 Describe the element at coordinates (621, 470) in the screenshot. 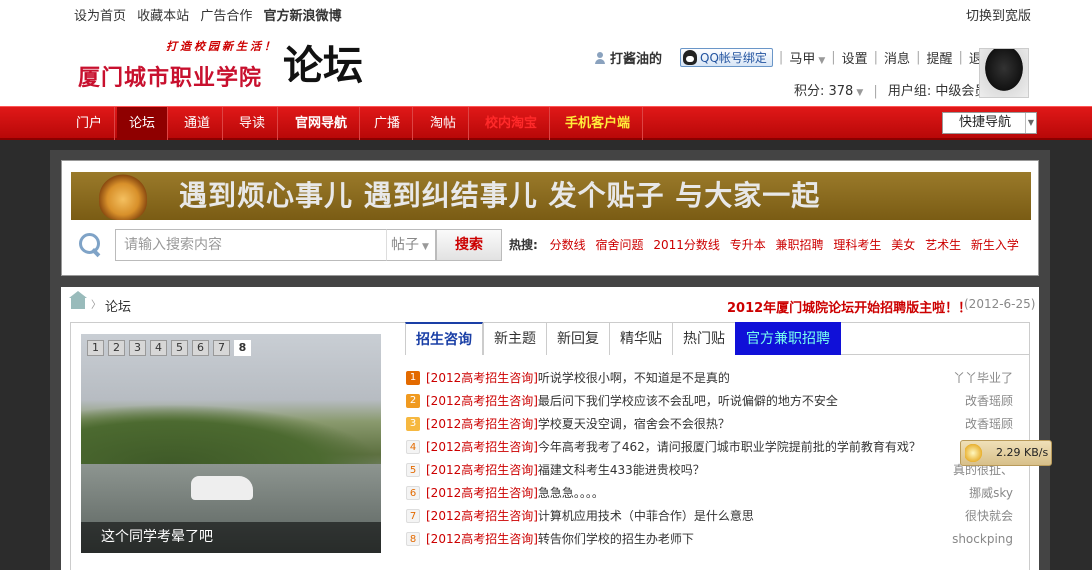

I see `thread-title-text: 福建文科考生433能进贵校吗？` at that location.